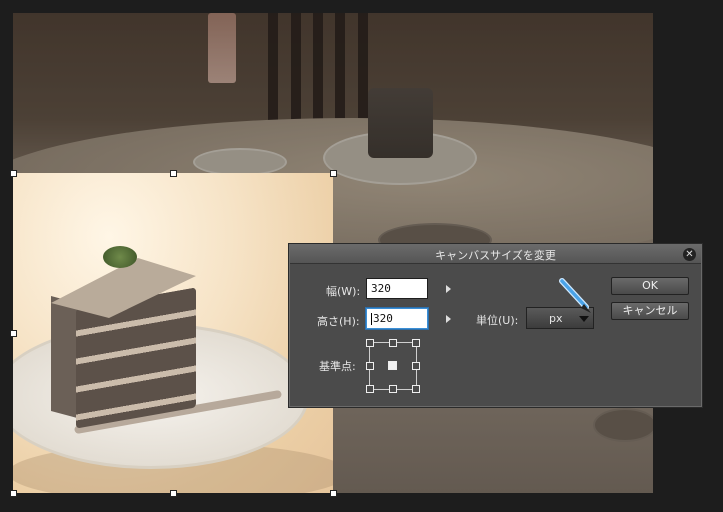  I want to click on resize-handle-top-right, so click(333, 173).